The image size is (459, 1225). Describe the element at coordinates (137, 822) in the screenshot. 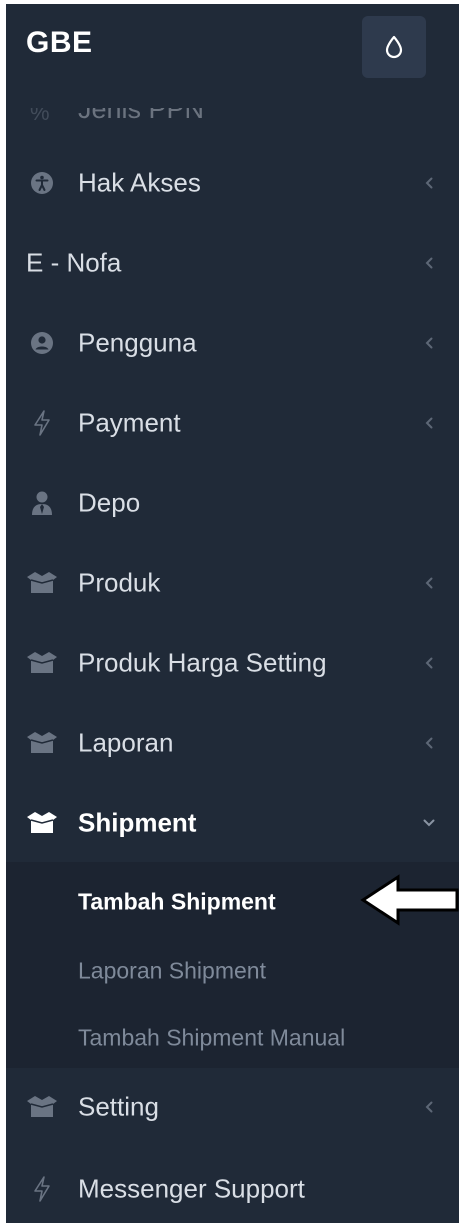

I see `sidebar-item-label: Shipment` at that location.